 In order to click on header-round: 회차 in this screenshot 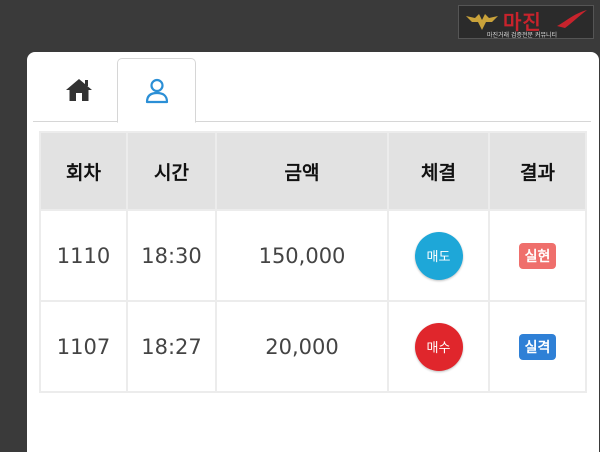, I will do `click(83, 171)`.